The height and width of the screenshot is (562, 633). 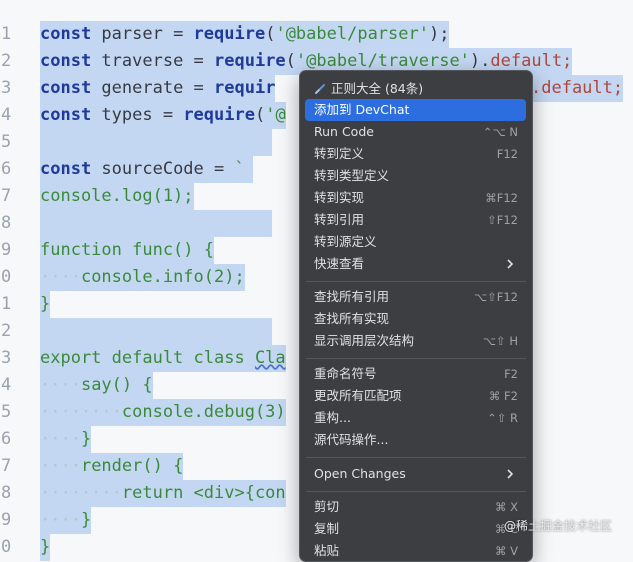 I want to click on menu-item-label: 显示调用层次结构, so click(x=364, y=340).